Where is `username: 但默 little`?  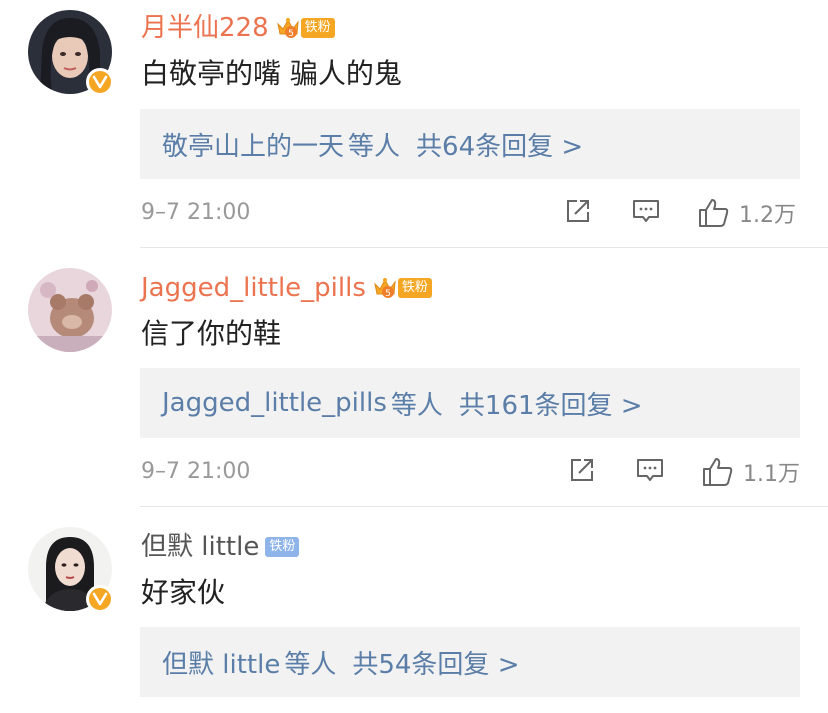
username: 但默 little is located at coordinates (200, 547).